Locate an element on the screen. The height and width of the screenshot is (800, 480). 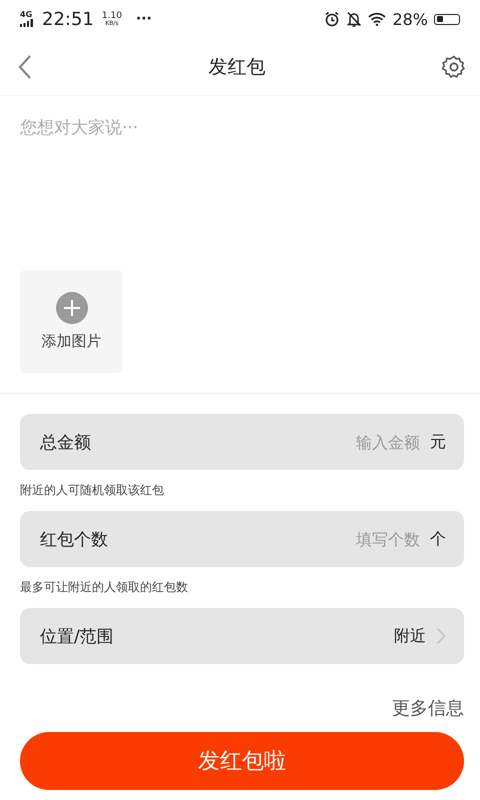
more-info-link: 更多信息 is located at coordinates (428, 708).